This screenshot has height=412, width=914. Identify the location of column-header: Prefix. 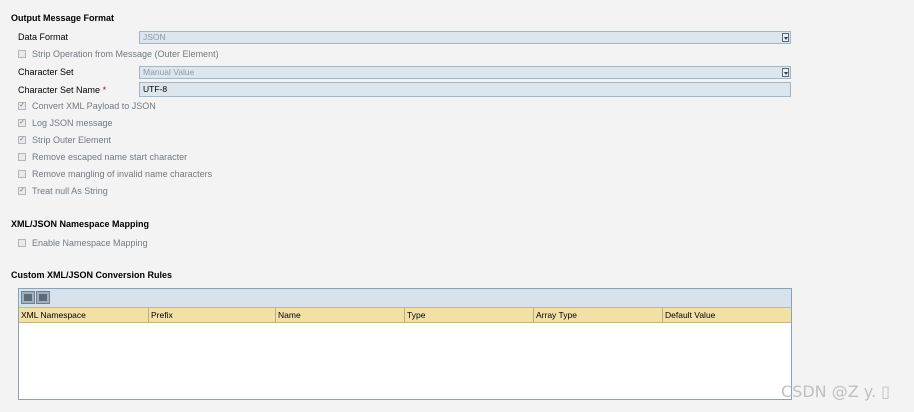
(212, 315).